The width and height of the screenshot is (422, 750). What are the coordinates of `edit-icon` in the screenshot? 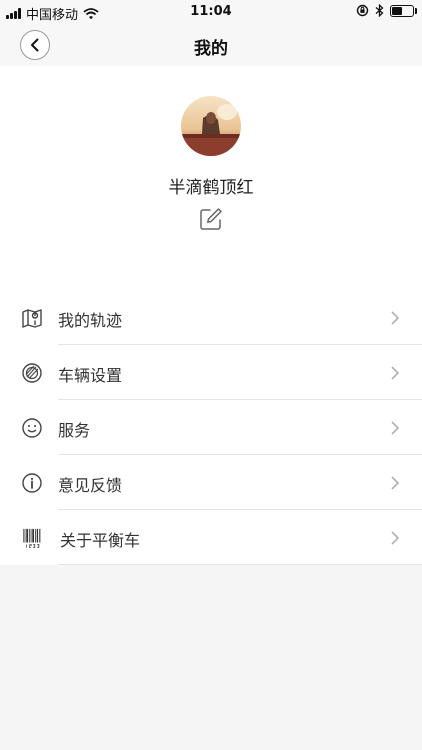 It's located at (211, 219).